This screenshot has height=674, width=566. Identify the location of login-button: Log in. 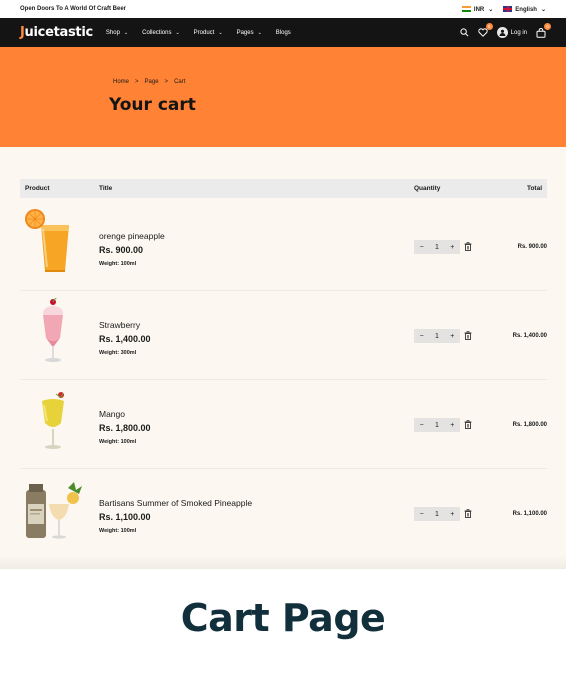
(511, 32).